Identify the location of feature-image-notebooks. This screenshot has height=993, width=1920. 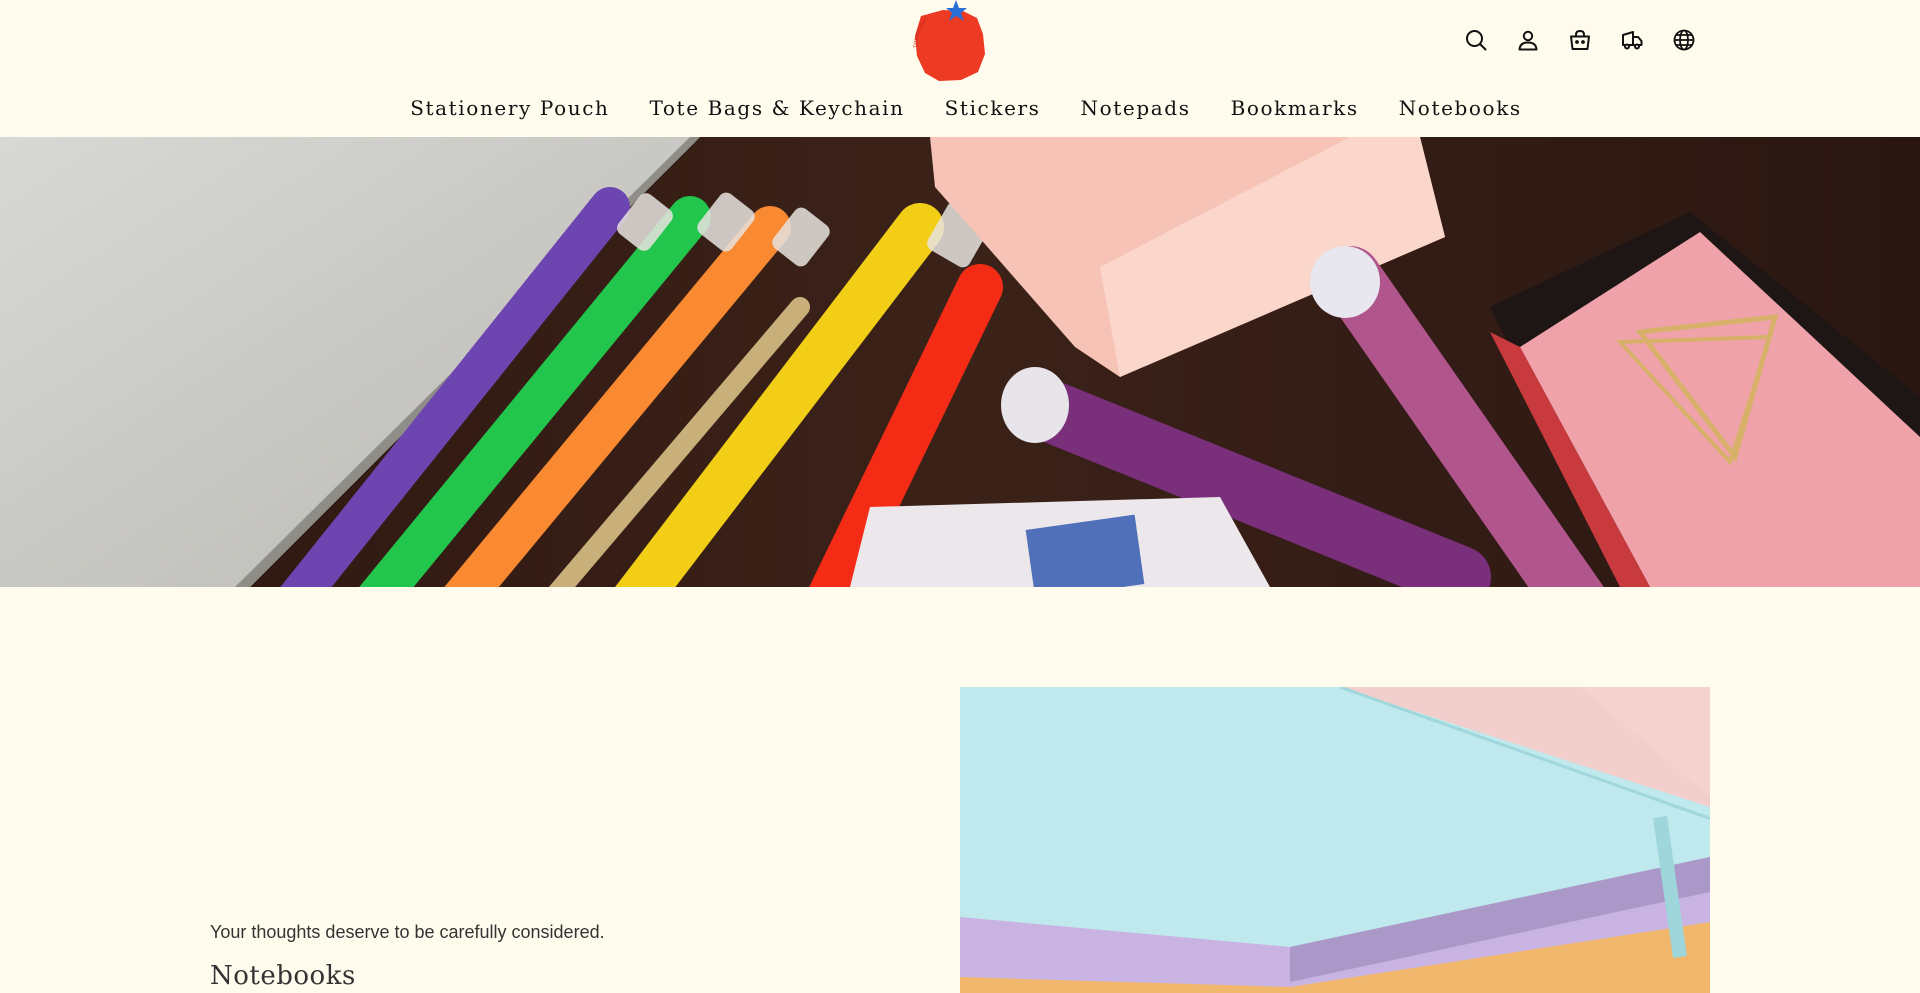
(1335, 840).